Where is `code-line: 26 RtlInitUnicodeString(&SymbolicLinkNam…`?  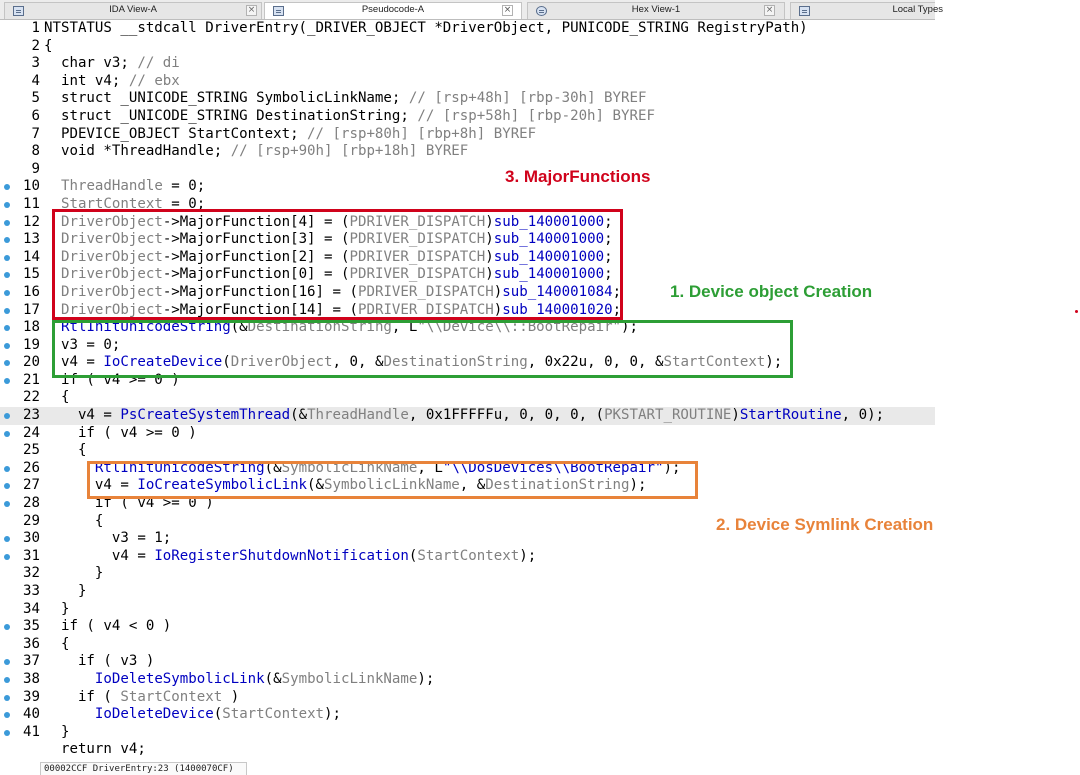
code-line: 26 RtlInitUnicodeString(&SymbolicLinkNam… is located at coordinates (467, 469).